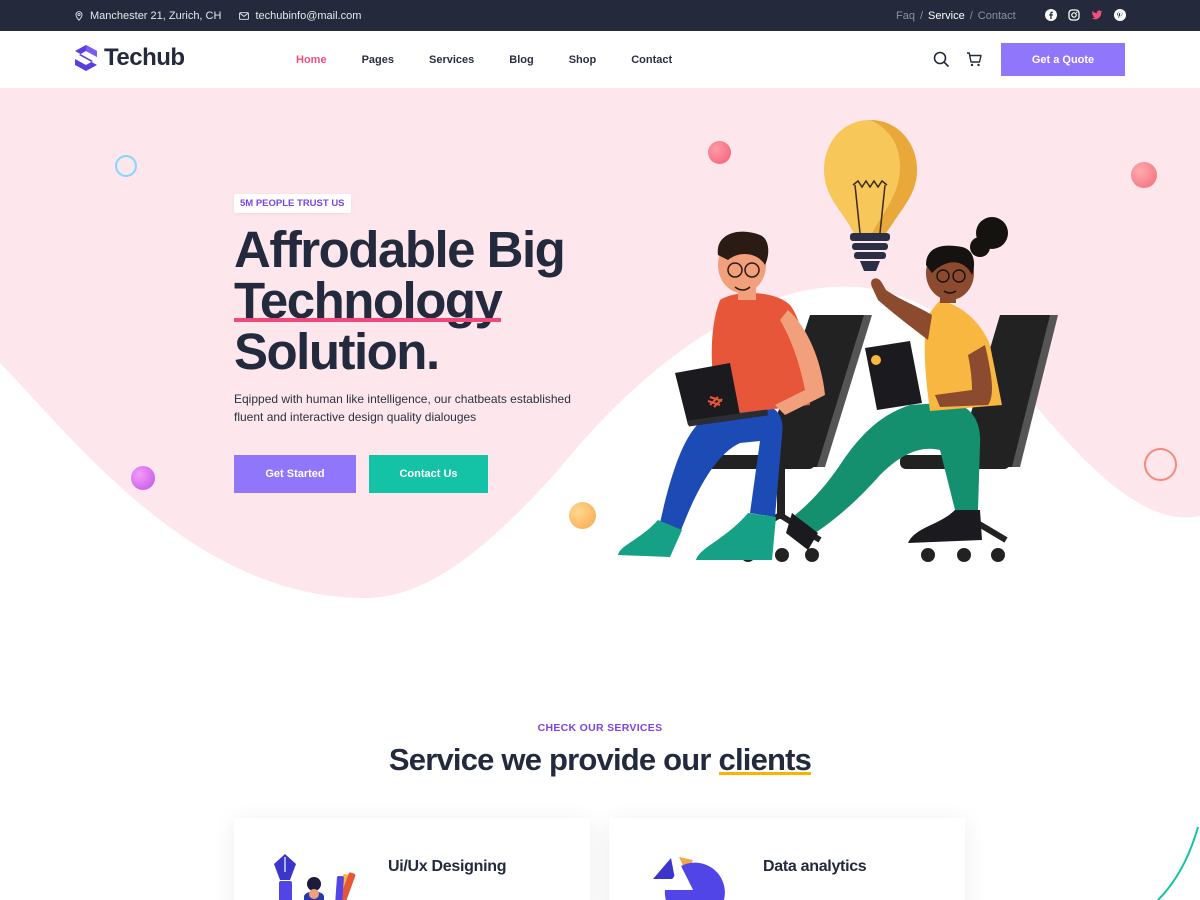 This screenshot has width=1200, height=900. I want to click on address-item: Manchester 21, Zurich, CH, so click(147, 16).